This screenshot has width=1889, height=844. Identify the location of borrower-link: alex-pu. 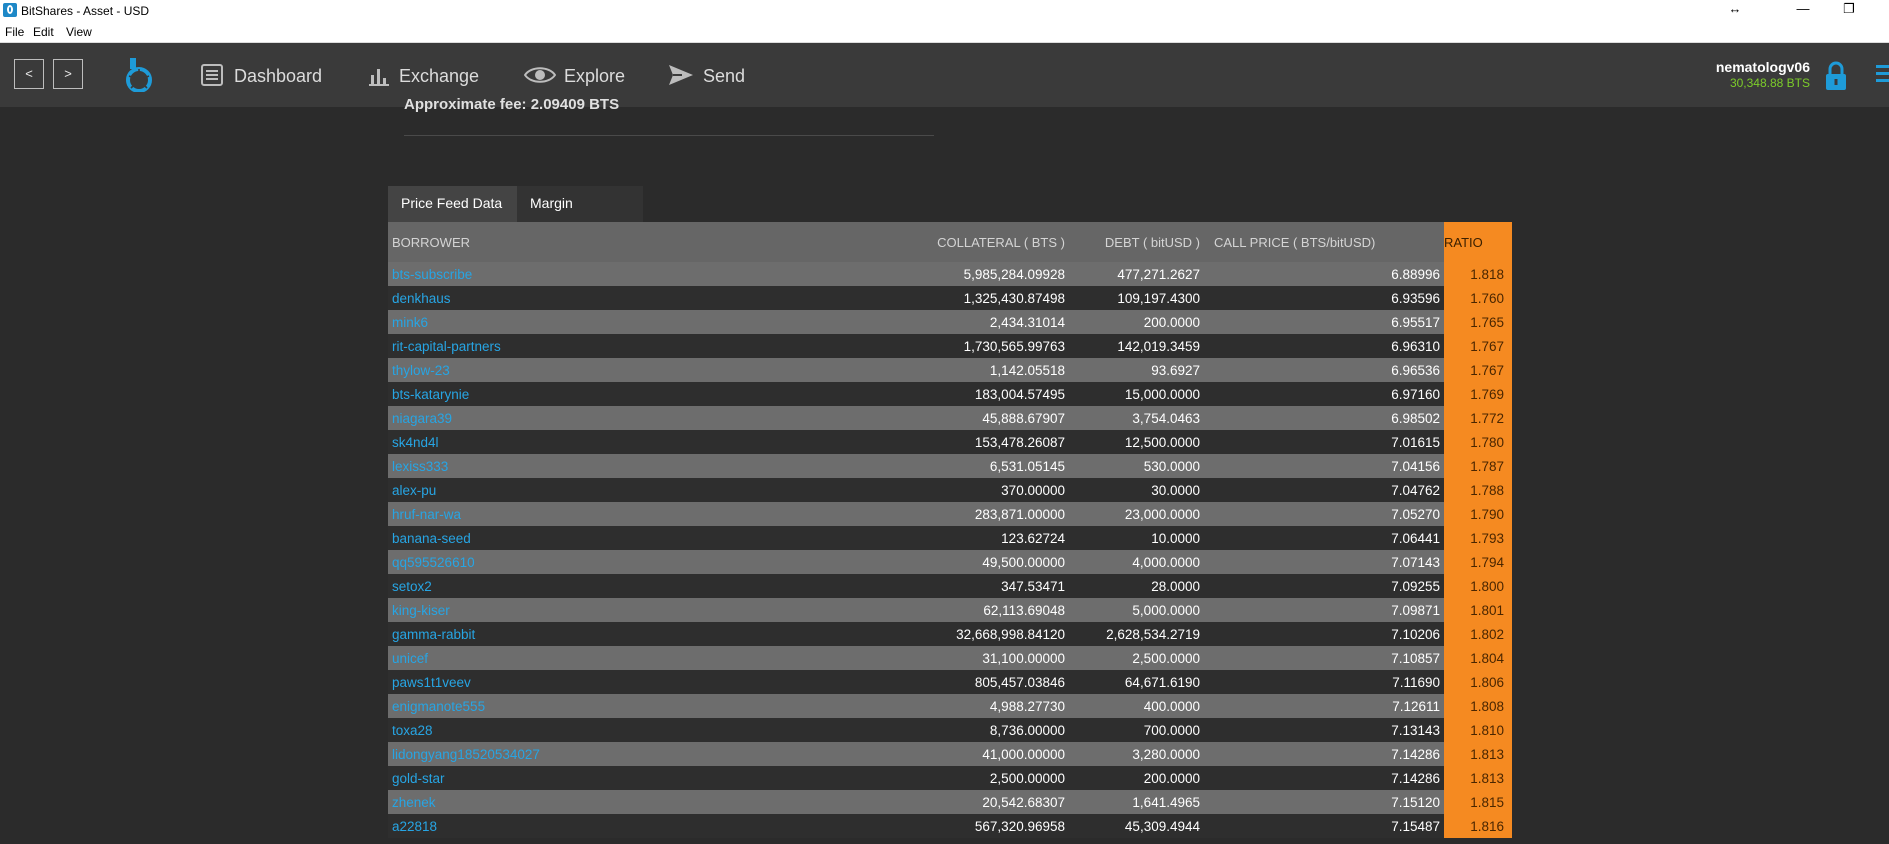
(645, 490).